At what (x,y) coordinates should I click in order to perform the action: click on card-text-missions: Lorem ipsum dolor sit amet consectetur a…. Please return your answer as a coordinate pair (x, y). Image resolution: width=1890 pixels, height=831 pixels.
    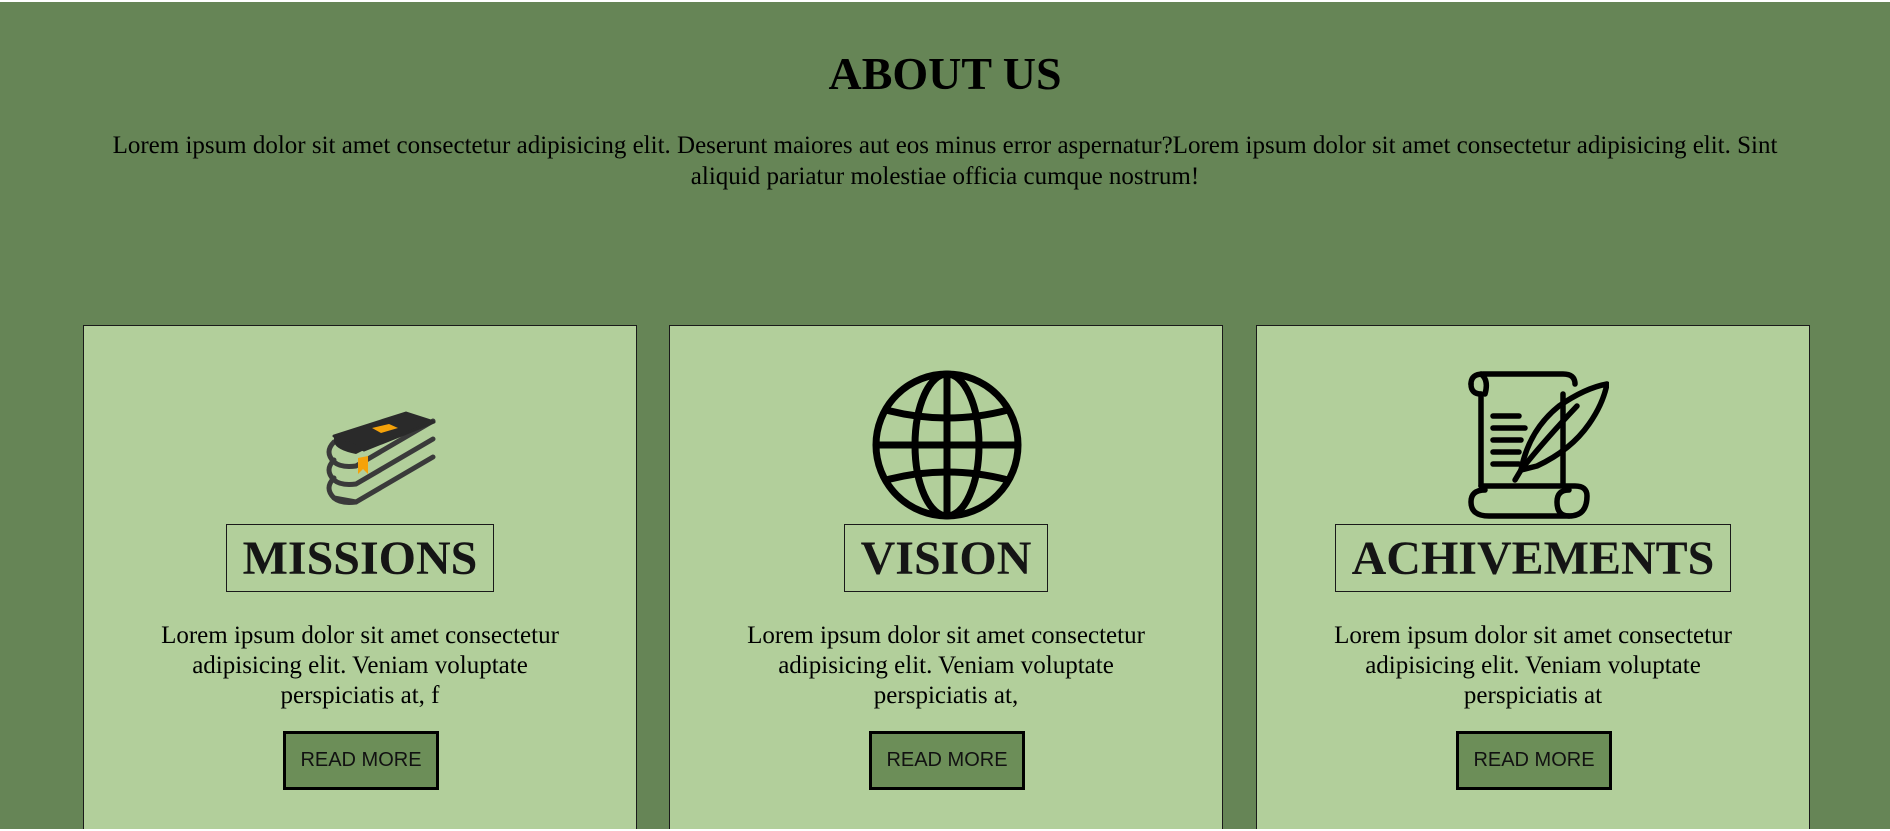
    Looking at the image, I should click on (360, 665).